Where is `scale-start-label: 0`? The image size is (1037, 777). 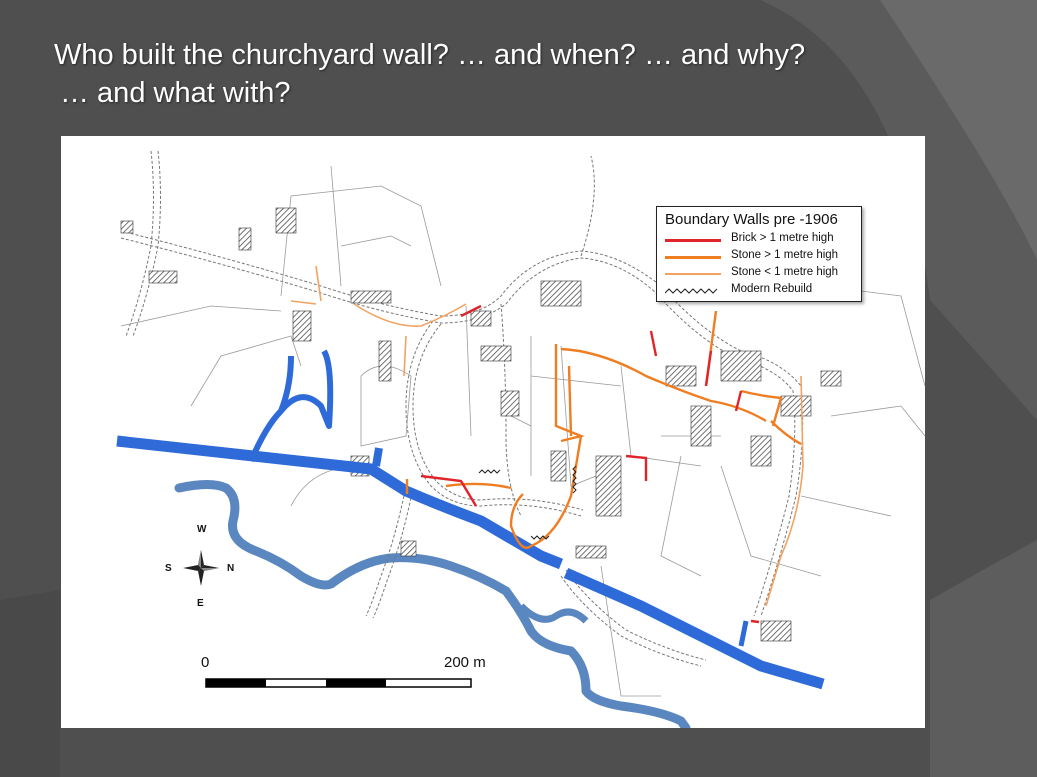
scale-start-label: 0 is located at coordinates (205, 662).